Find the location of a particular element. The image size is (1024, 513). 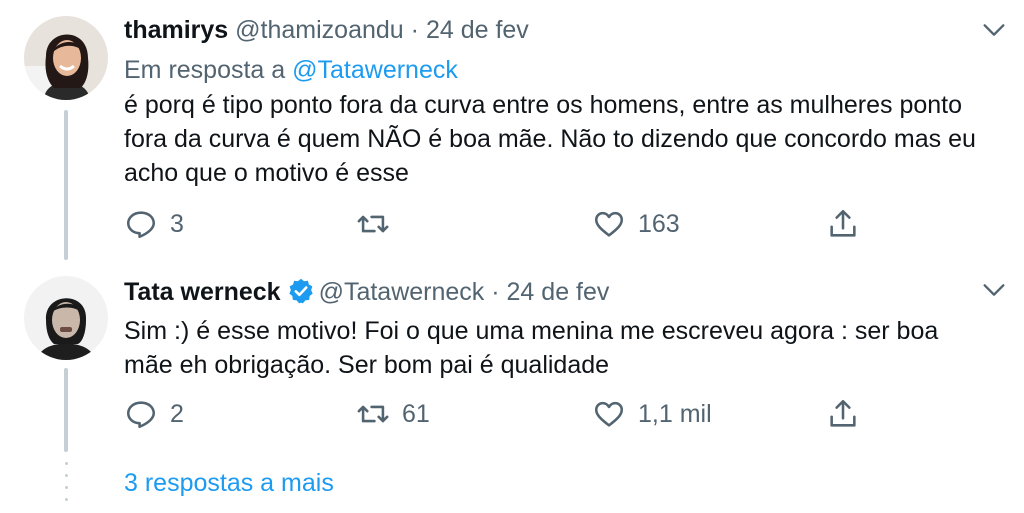

retweet-button is located at coordinates (379, 224).